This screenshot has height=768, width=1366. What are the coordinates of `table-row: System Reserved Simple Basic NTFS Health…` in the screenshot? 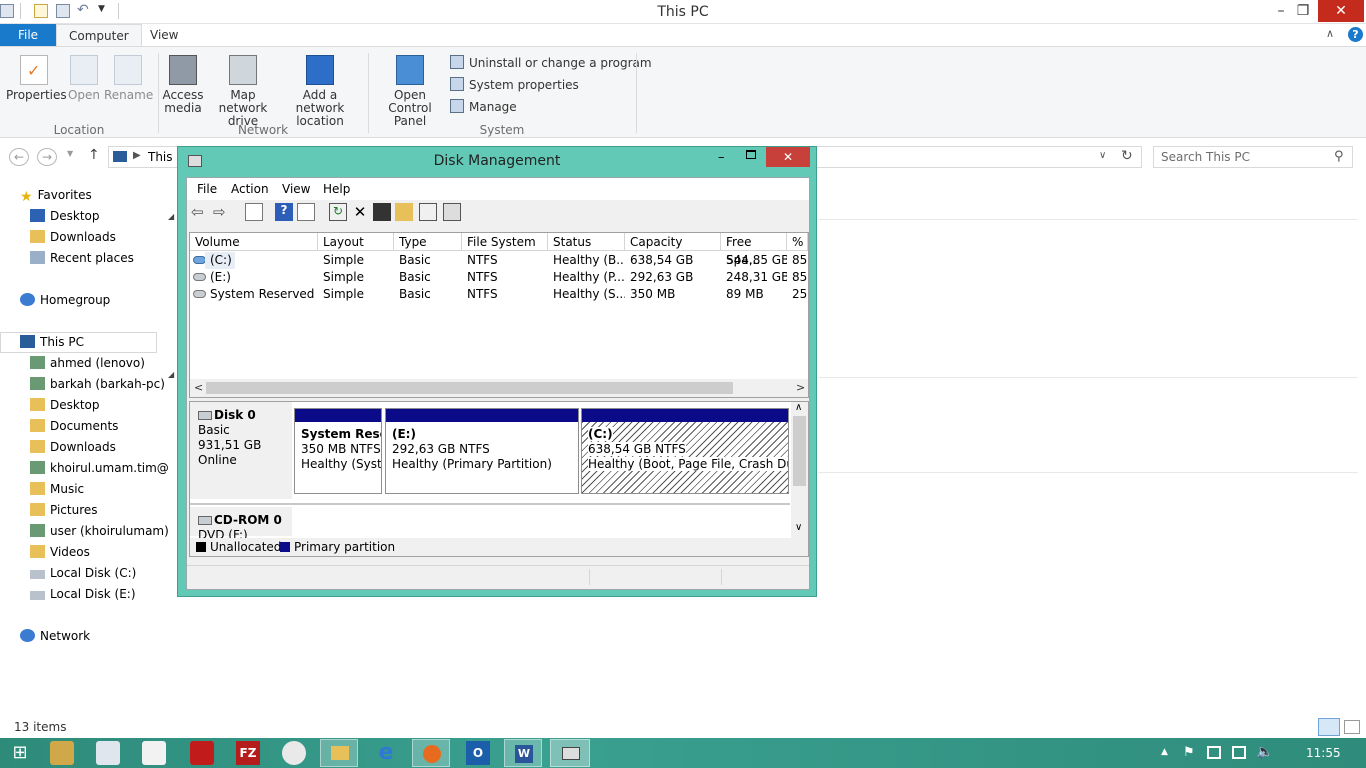 It's located at (499, 294).